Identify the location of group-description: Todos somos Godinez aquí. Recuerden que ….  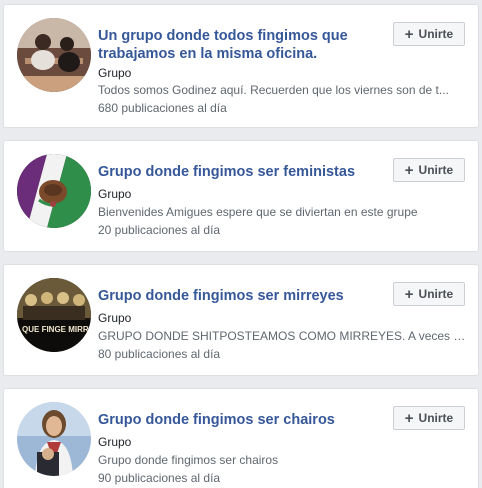
(273, 90).